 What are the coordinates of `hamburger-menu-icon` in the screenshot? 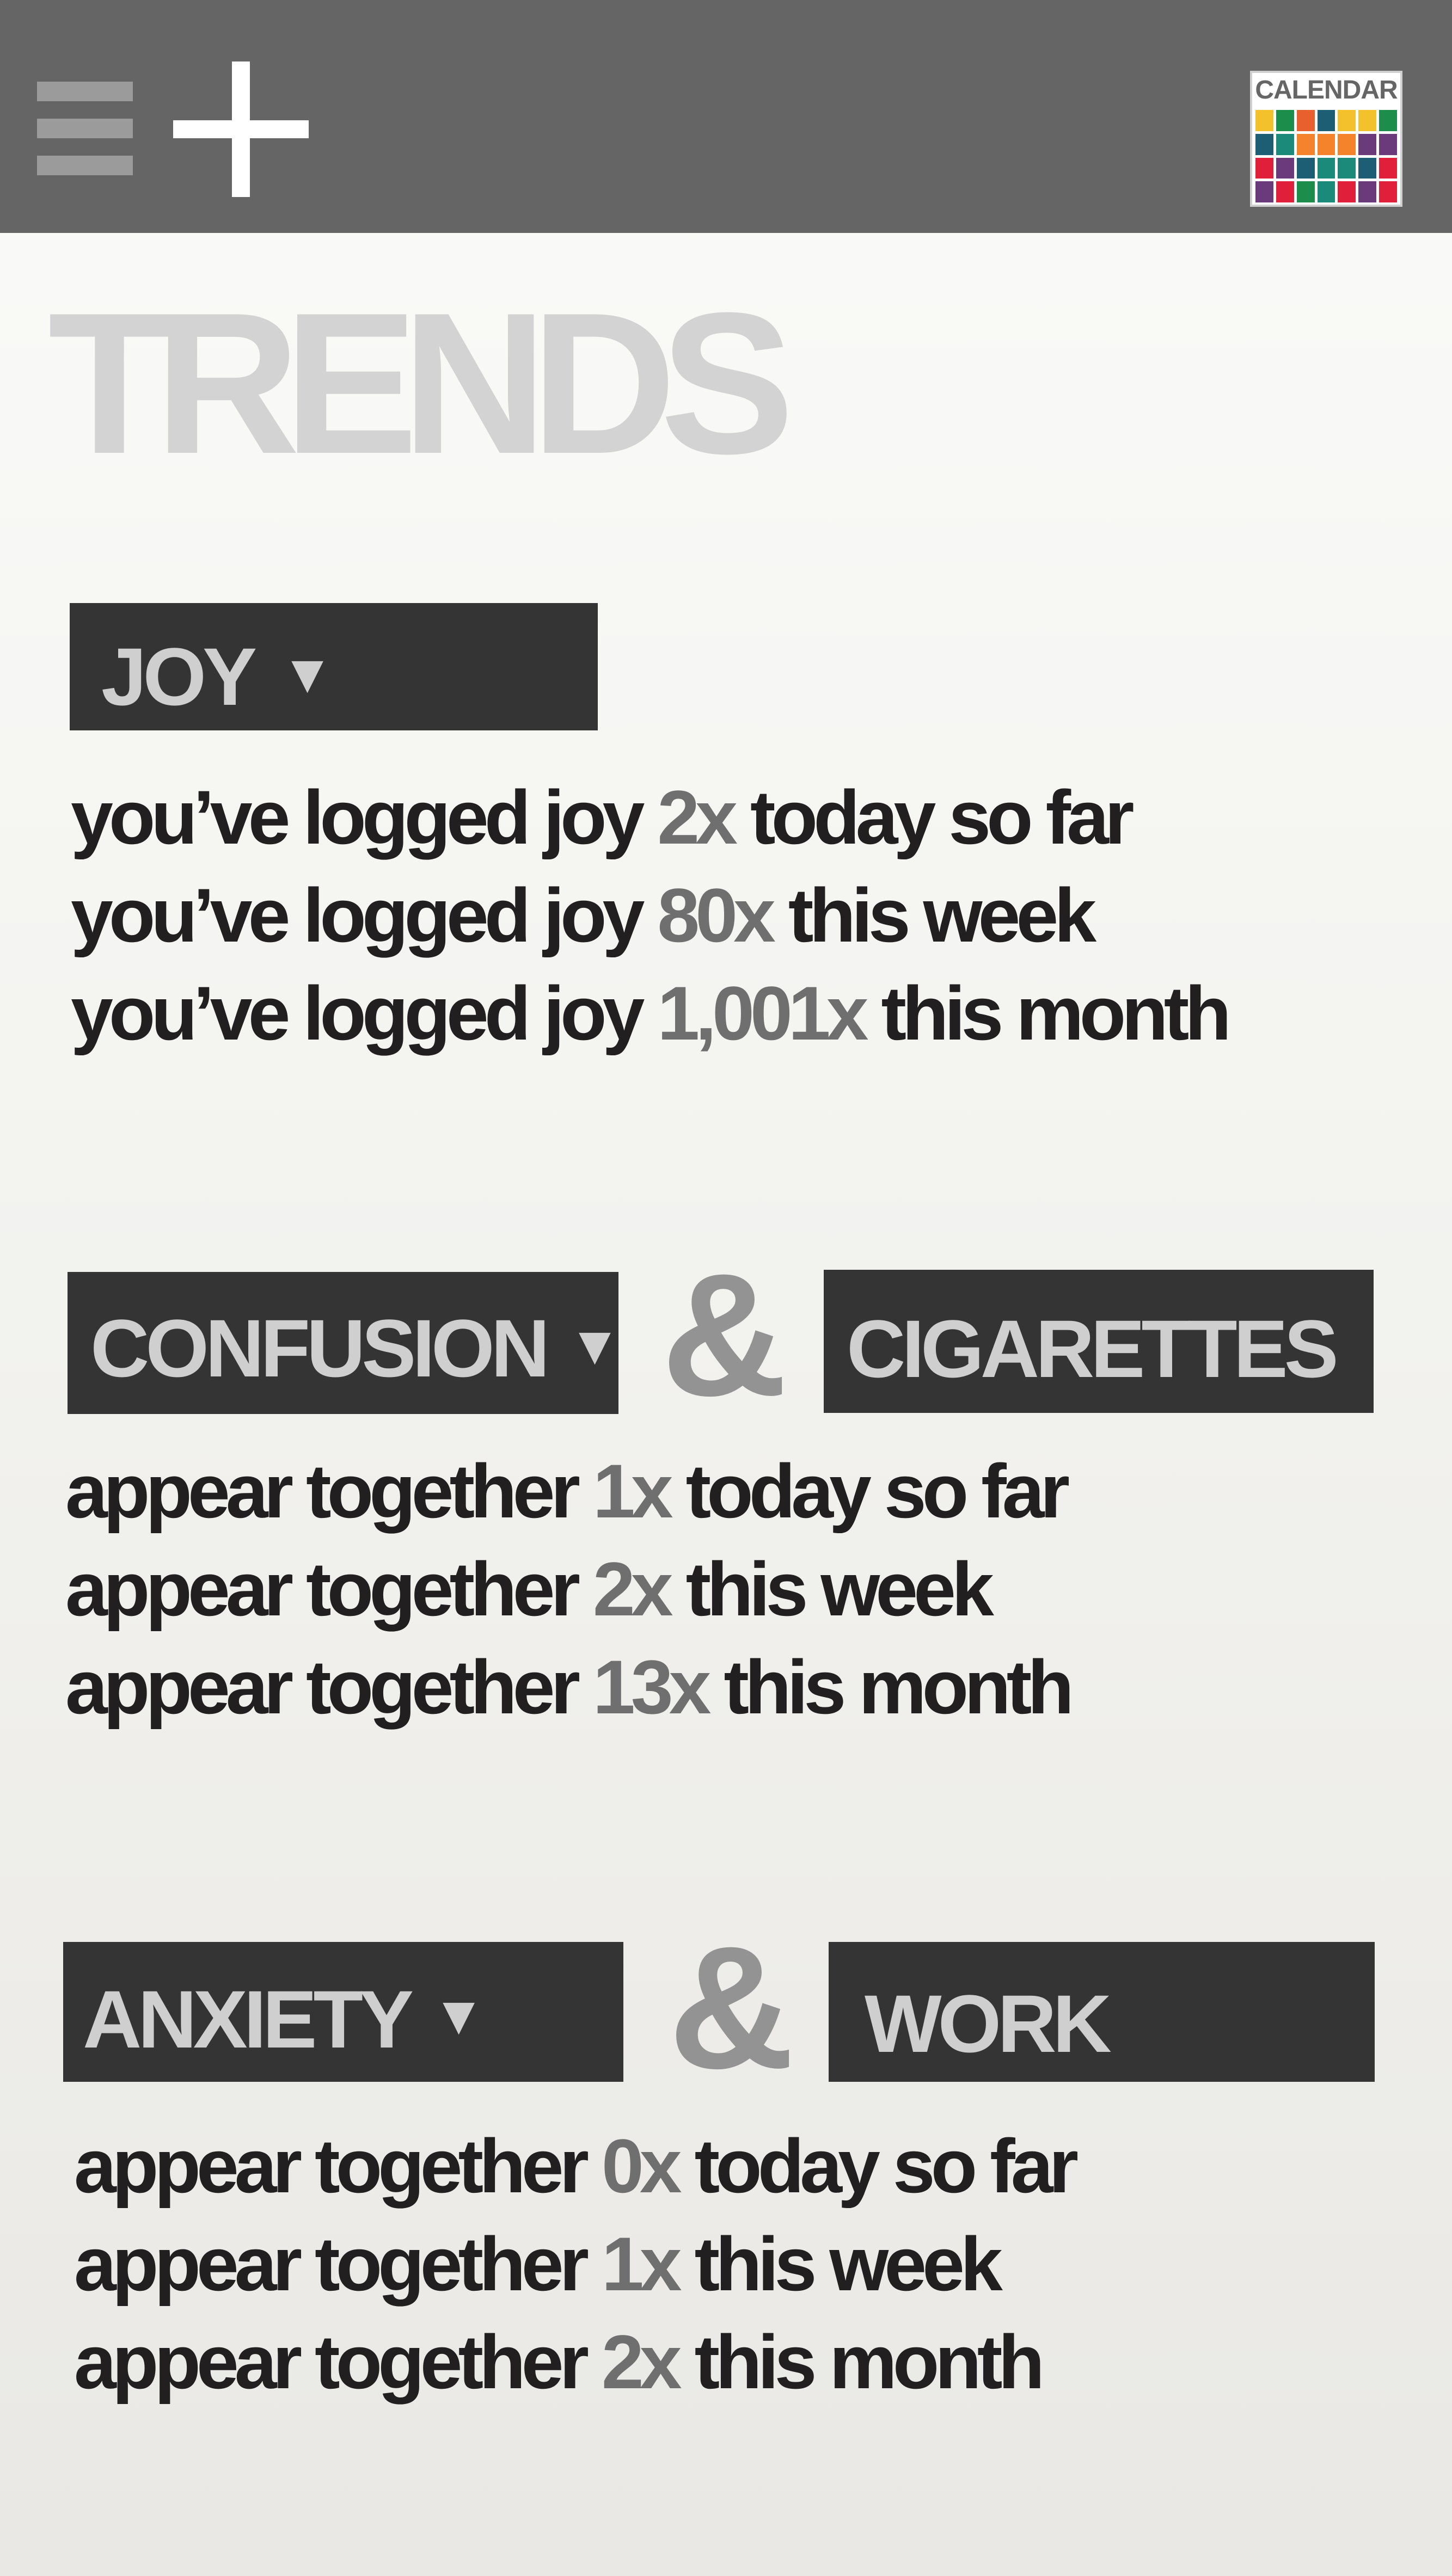 It's located at (85, 128).